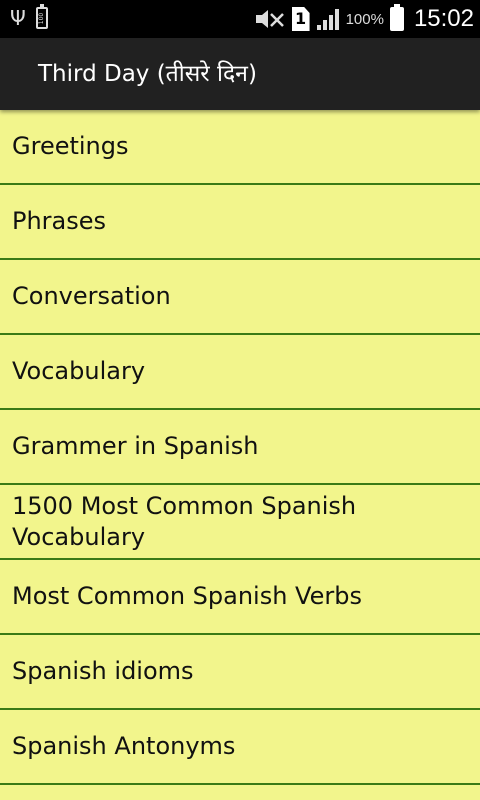 This screenshot has width=480, height=800. What do you see at coordinates (240, 297) in the screenshot?
I see `menu-item-conversation: Conversation` at bounding box center [240, 297].